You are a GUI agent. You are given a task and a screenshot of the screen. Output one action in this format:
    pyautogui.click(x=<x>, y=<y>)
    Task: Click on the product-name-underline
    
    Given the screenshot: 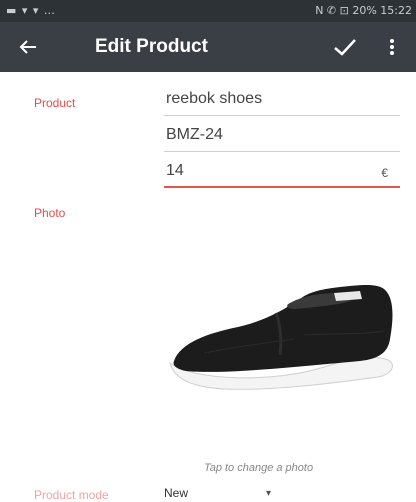 What is the action you would take?
    pyautogui.click(x=282, y=115)
    